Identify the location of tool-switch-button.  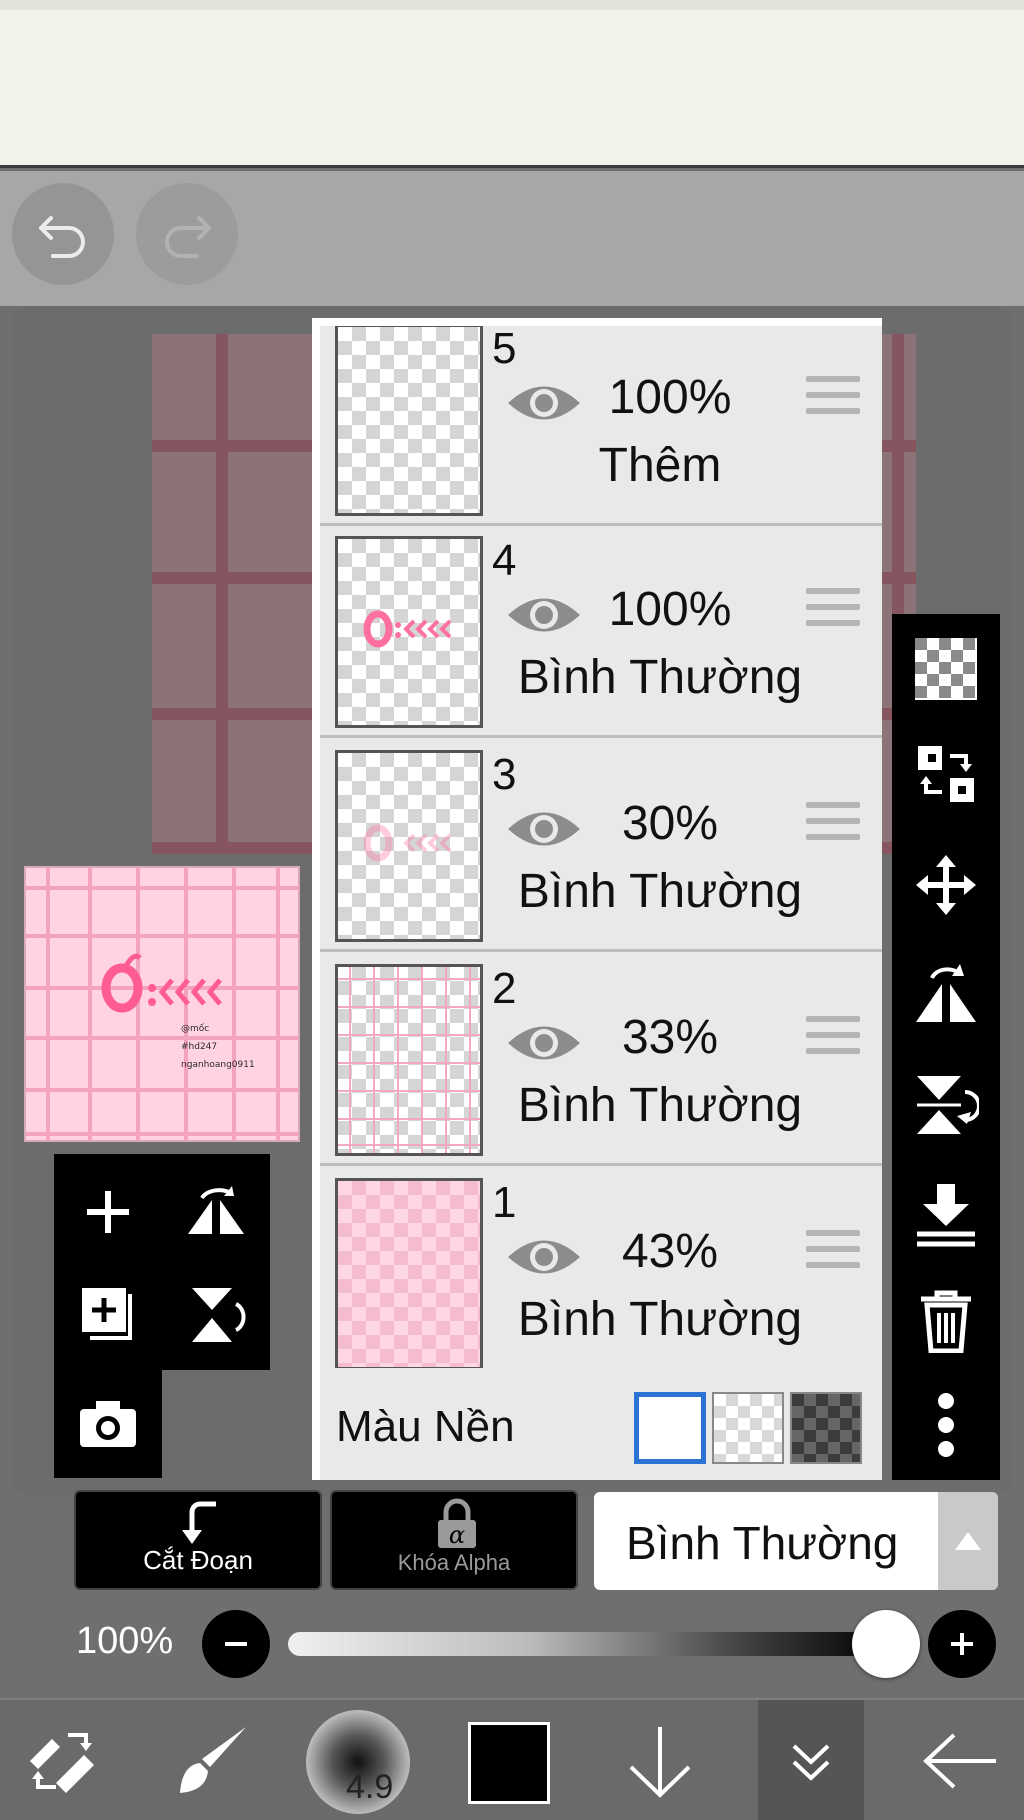
(62, 1760).